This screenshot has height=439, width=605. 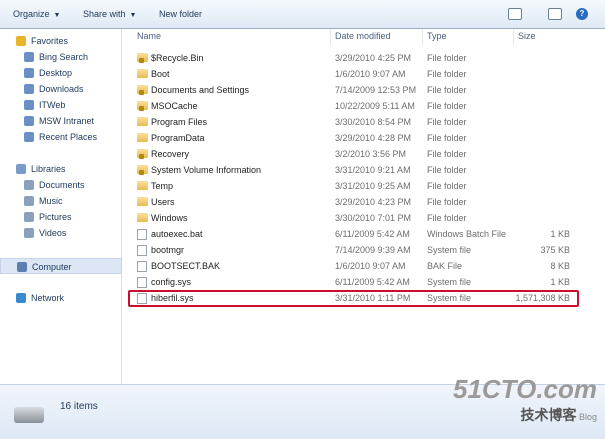 I want to click on network-icon, so click(x=21, y=298).